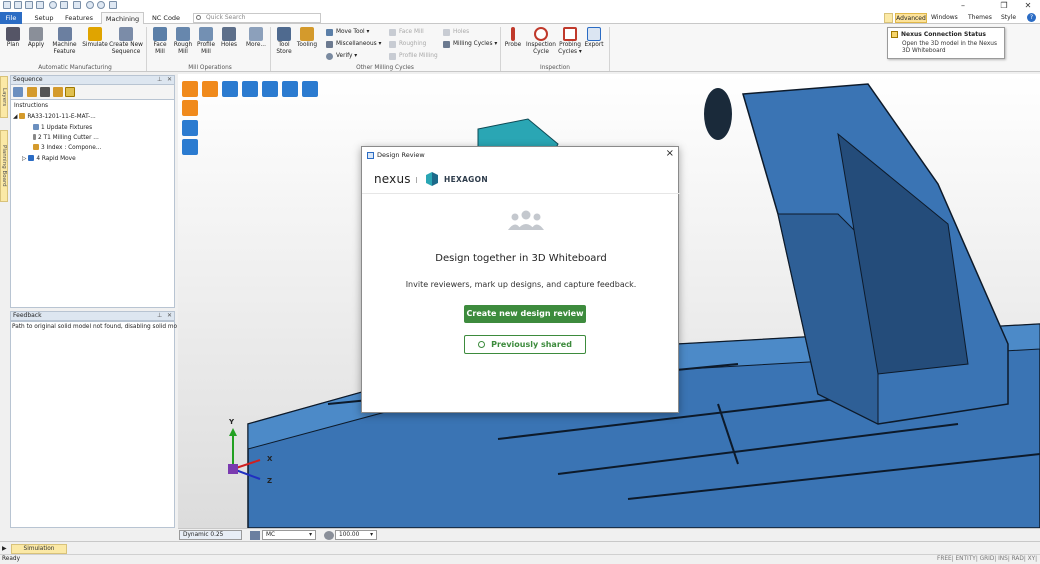  What do you see at coordinates (210, 535) in the screenshot?
I see `dynamic-mode-field: Dynamic 0.25` at bounding box center [210, 535].